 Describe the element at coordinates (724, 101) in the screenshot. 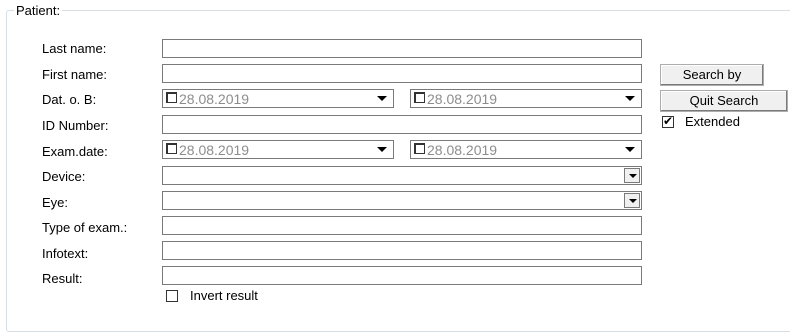

I see `quit-search-button: Quit Search` at that location.